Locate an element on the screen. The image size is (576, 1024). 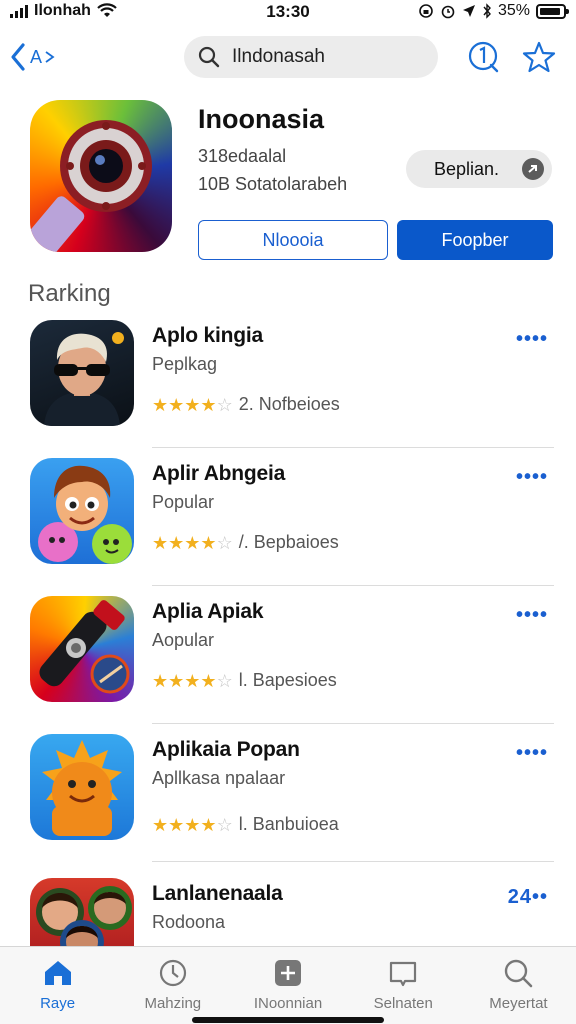
more-options-button: 24•• is located at coordinates (528, 897).